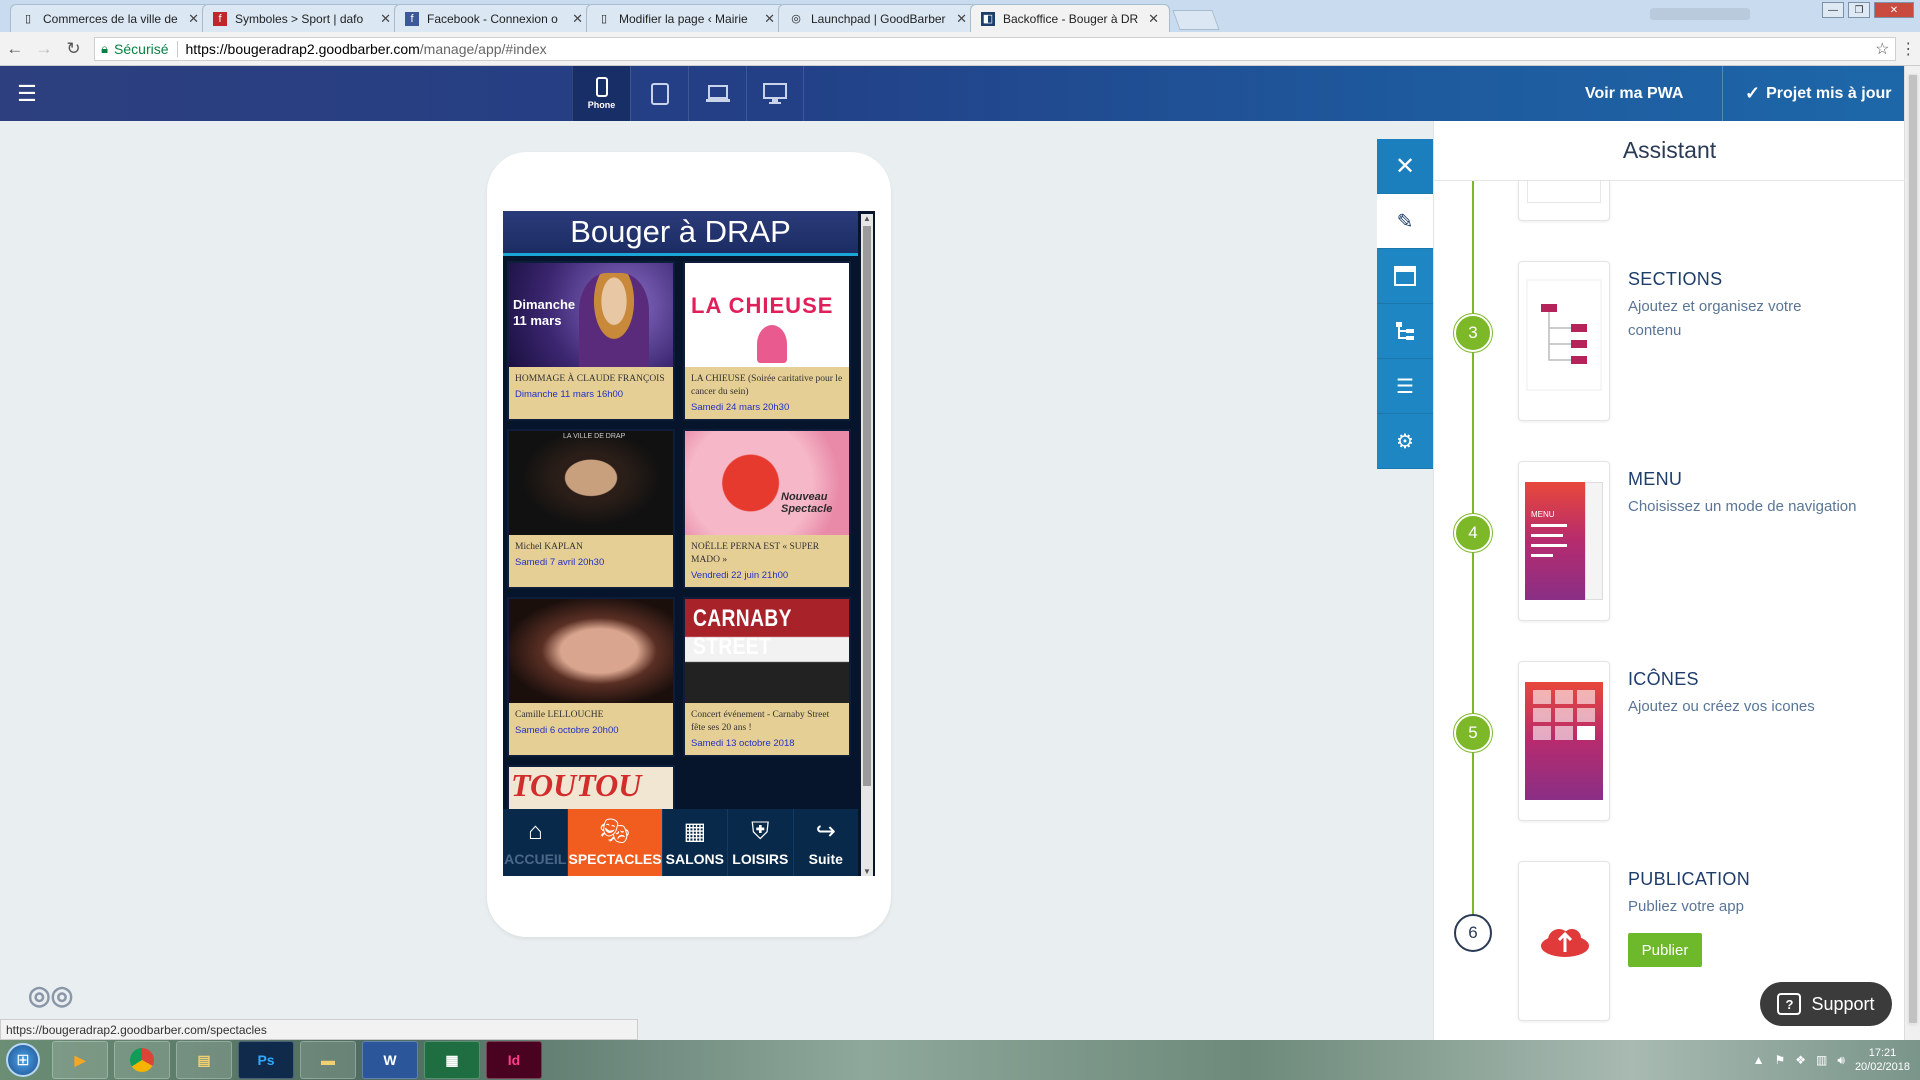  I want to click on step-number: 3, so click(1473, 333).